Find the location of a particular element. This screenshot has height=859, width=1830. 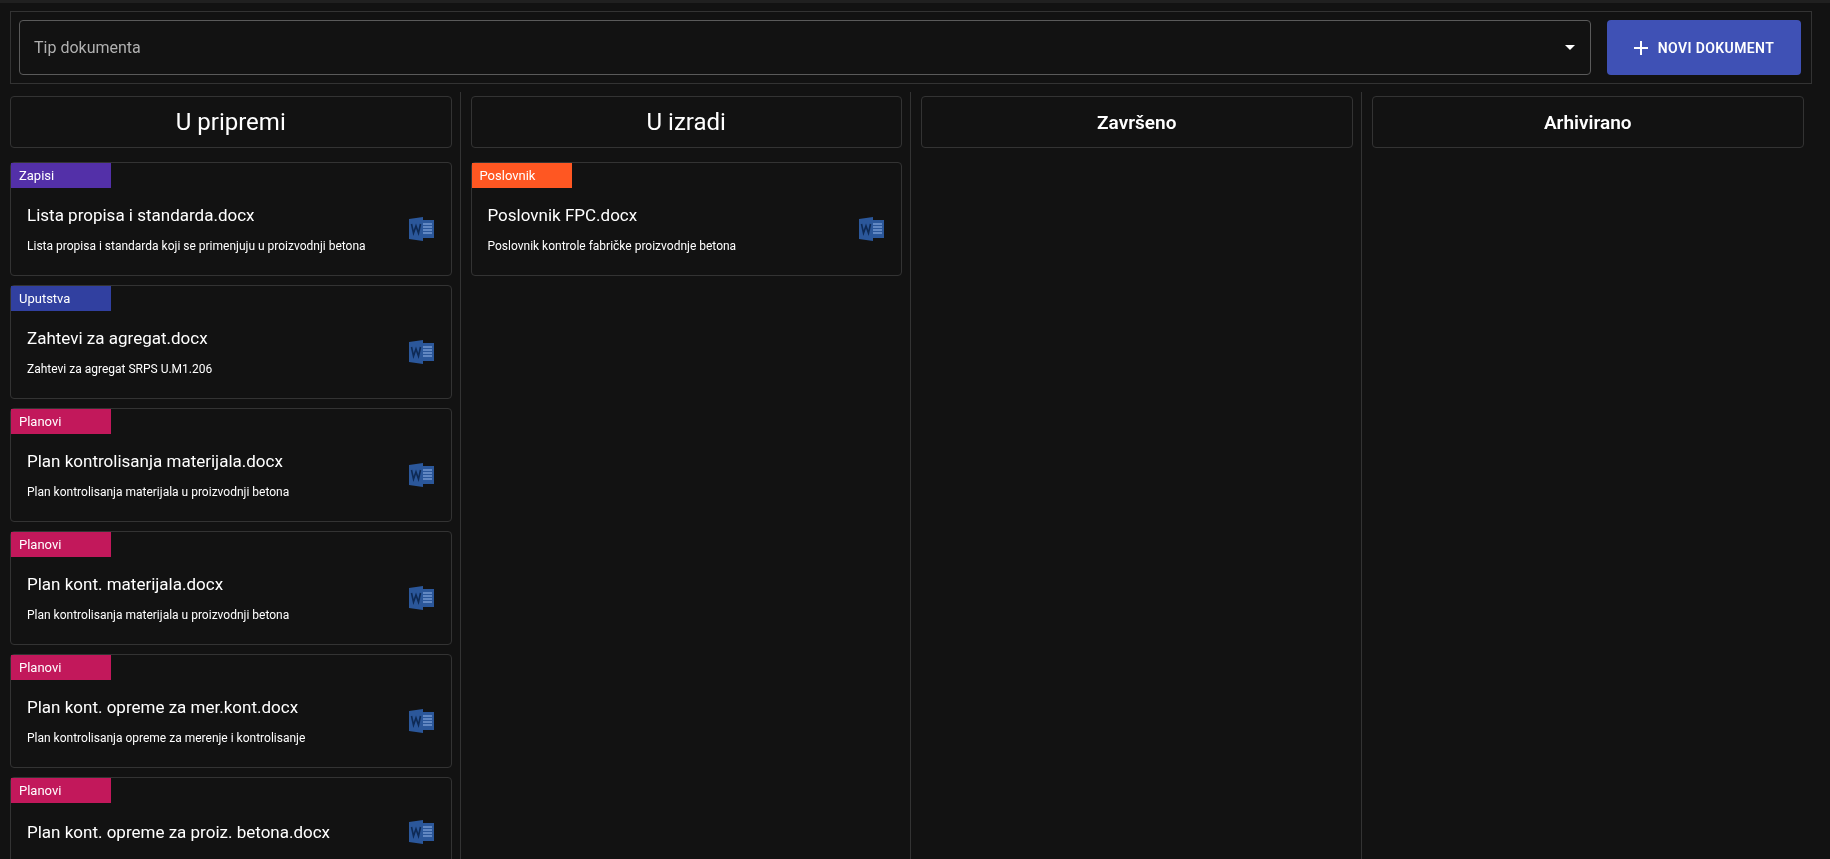

document-title: Lista propisa i standarda.docx is located at coordinates (141, 215).